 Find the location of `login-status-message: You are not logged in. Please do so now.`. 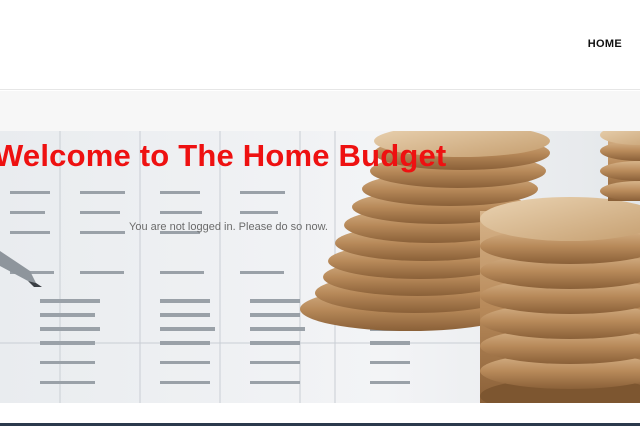

login-status-message: You are not logged in. Please do so now. is located at coordinates (228, 227).